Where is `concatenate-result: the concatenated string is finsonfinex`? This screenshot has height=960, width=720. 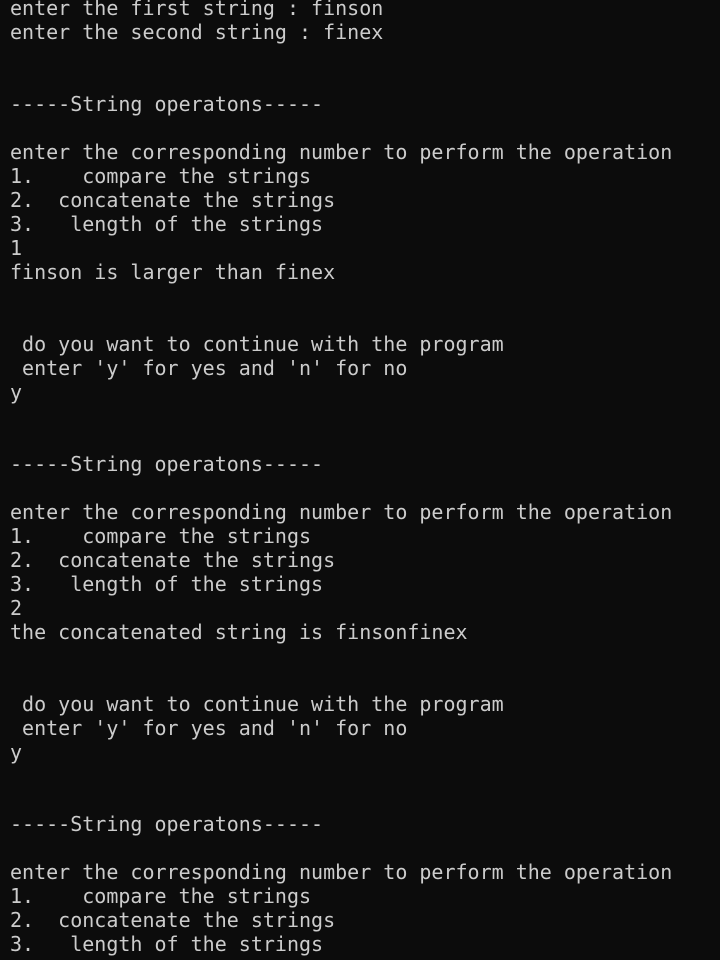
concatenate-result: the concatenated string is finsonfinex is located at coordinates (239, 632).